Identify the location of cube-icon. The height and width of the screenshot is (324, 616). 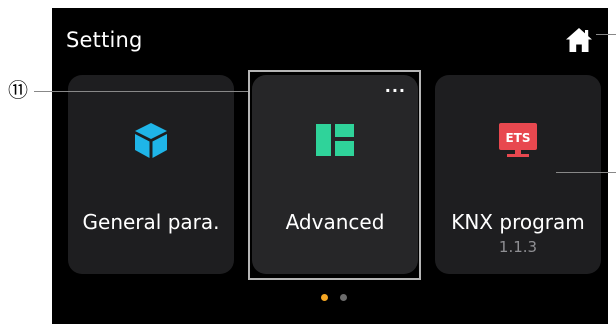
(151, 140).